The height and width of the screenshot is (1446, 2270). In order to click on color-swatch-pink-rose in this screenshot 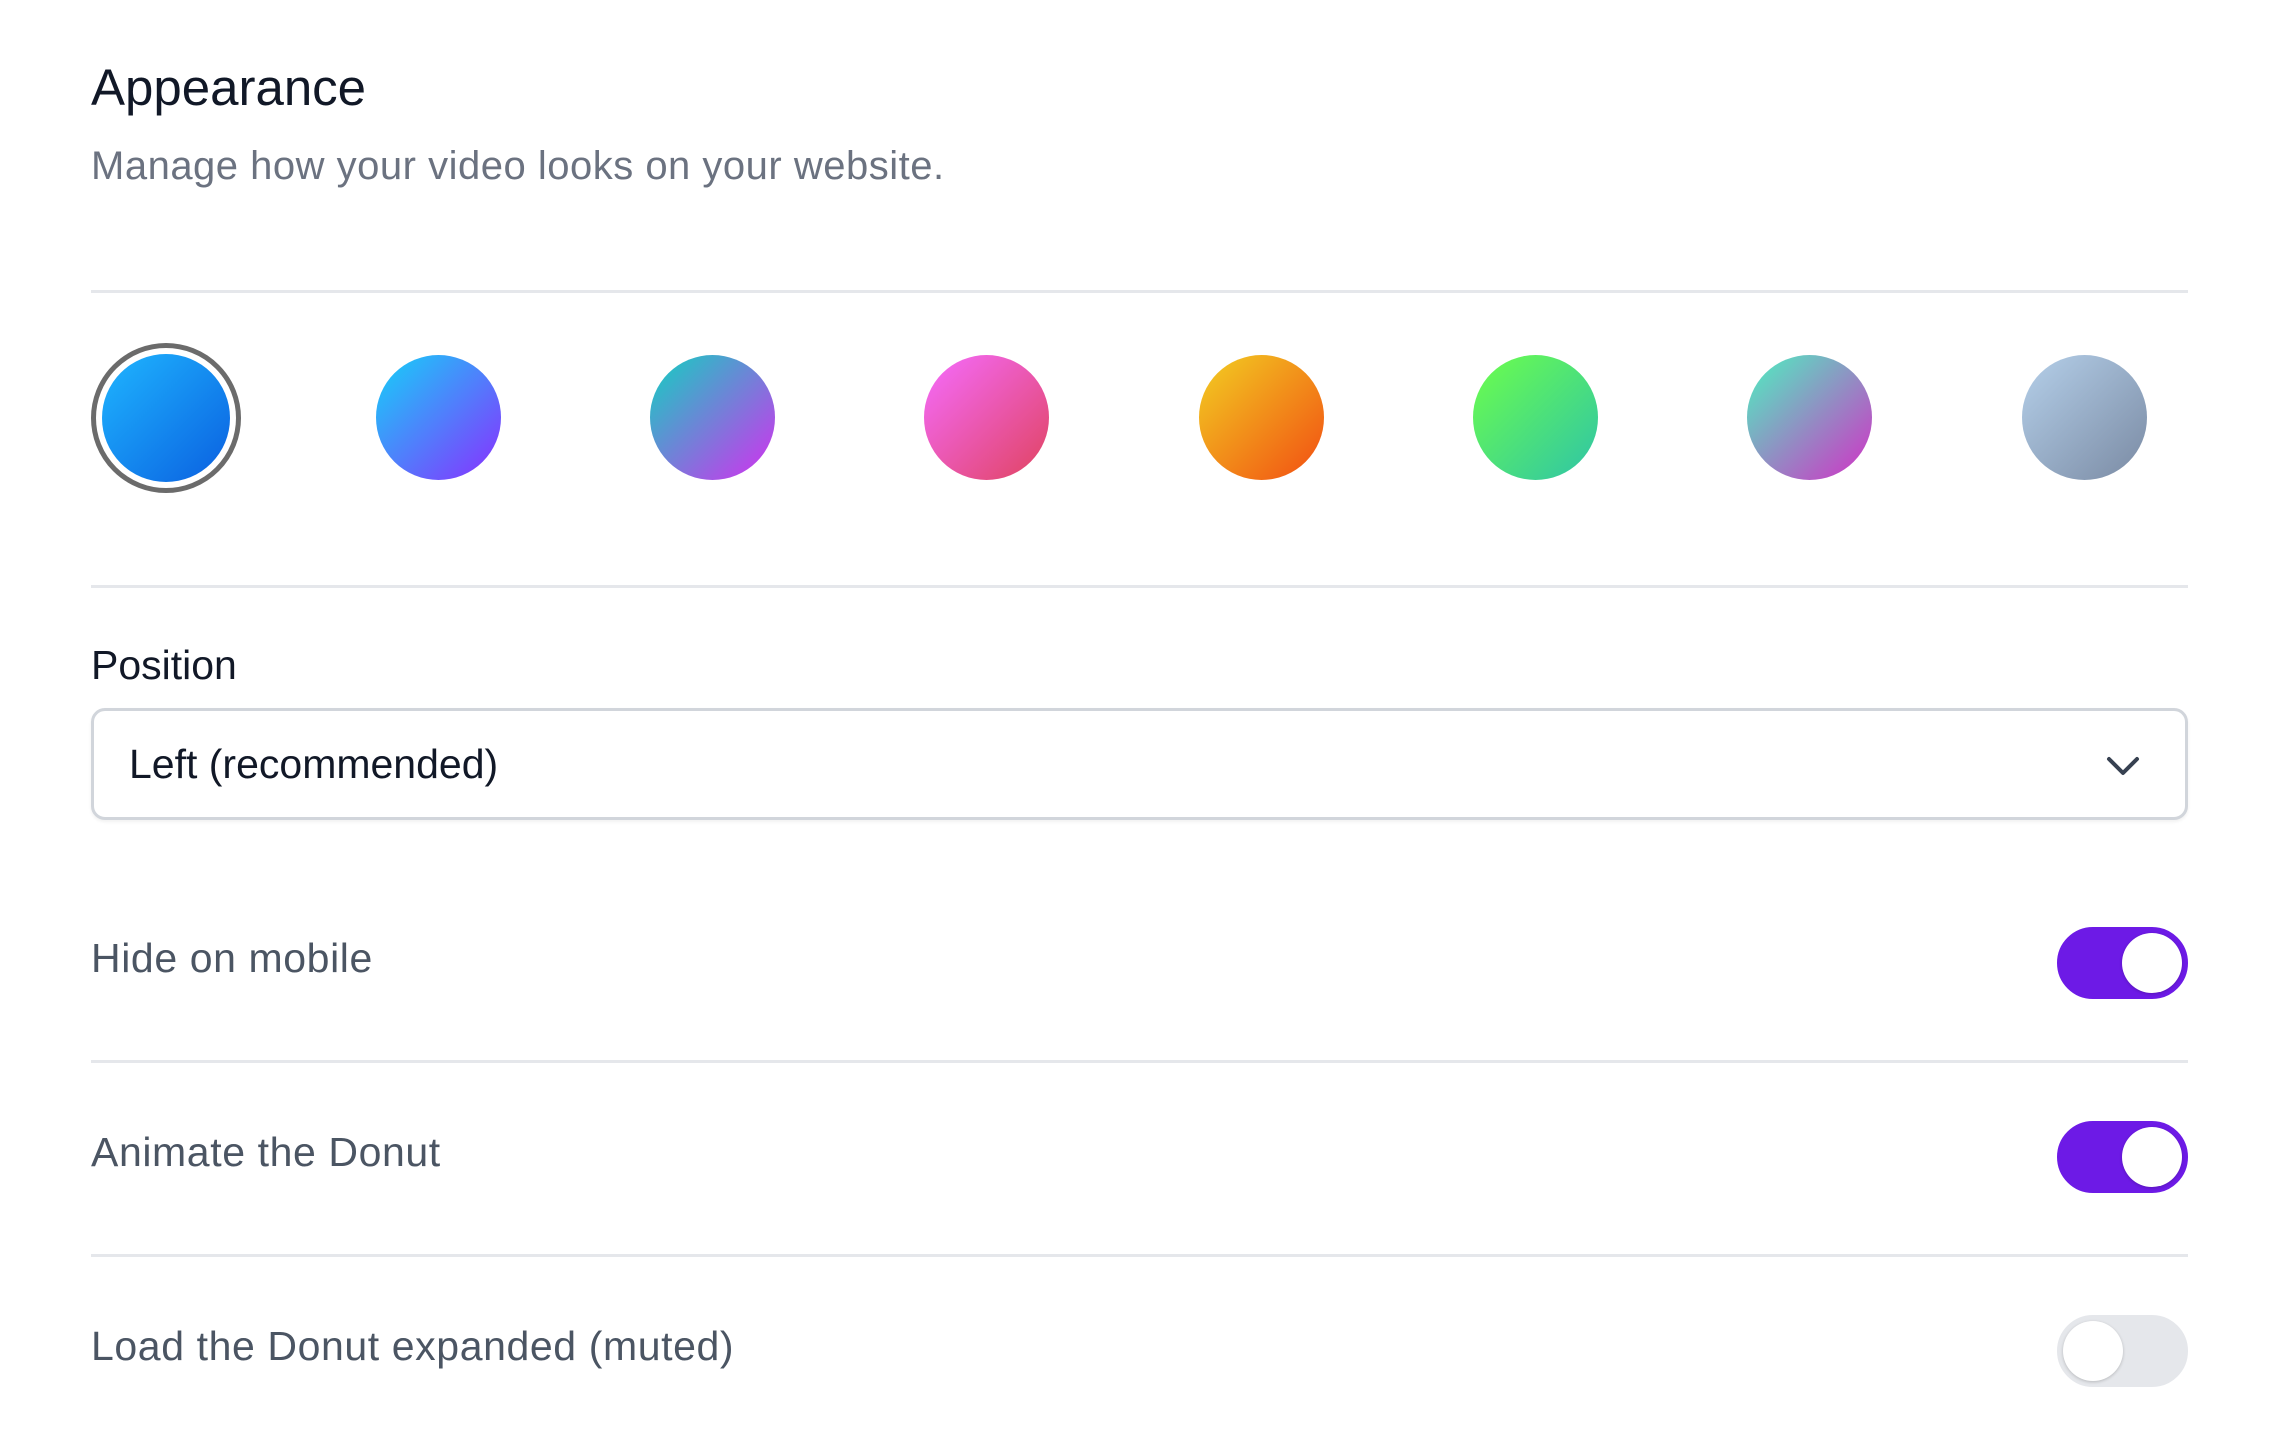, I will do `click(986, 417)`.